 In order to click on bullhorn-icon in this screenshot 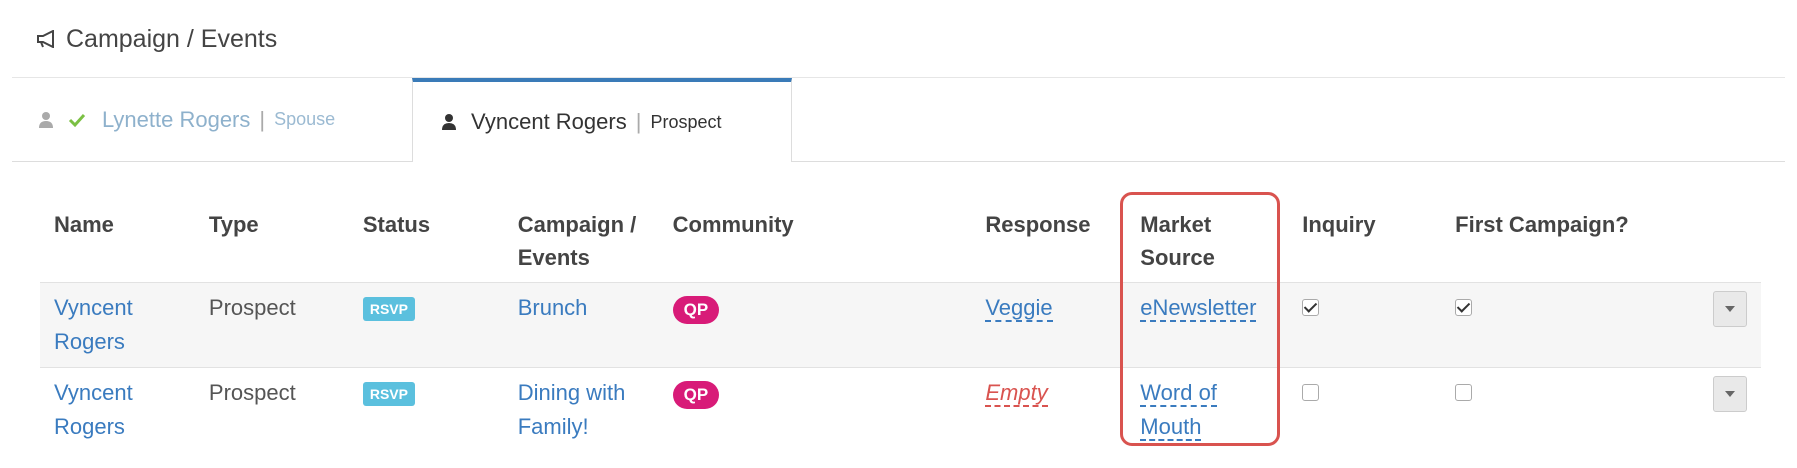, I will do `click(45, 39)`.